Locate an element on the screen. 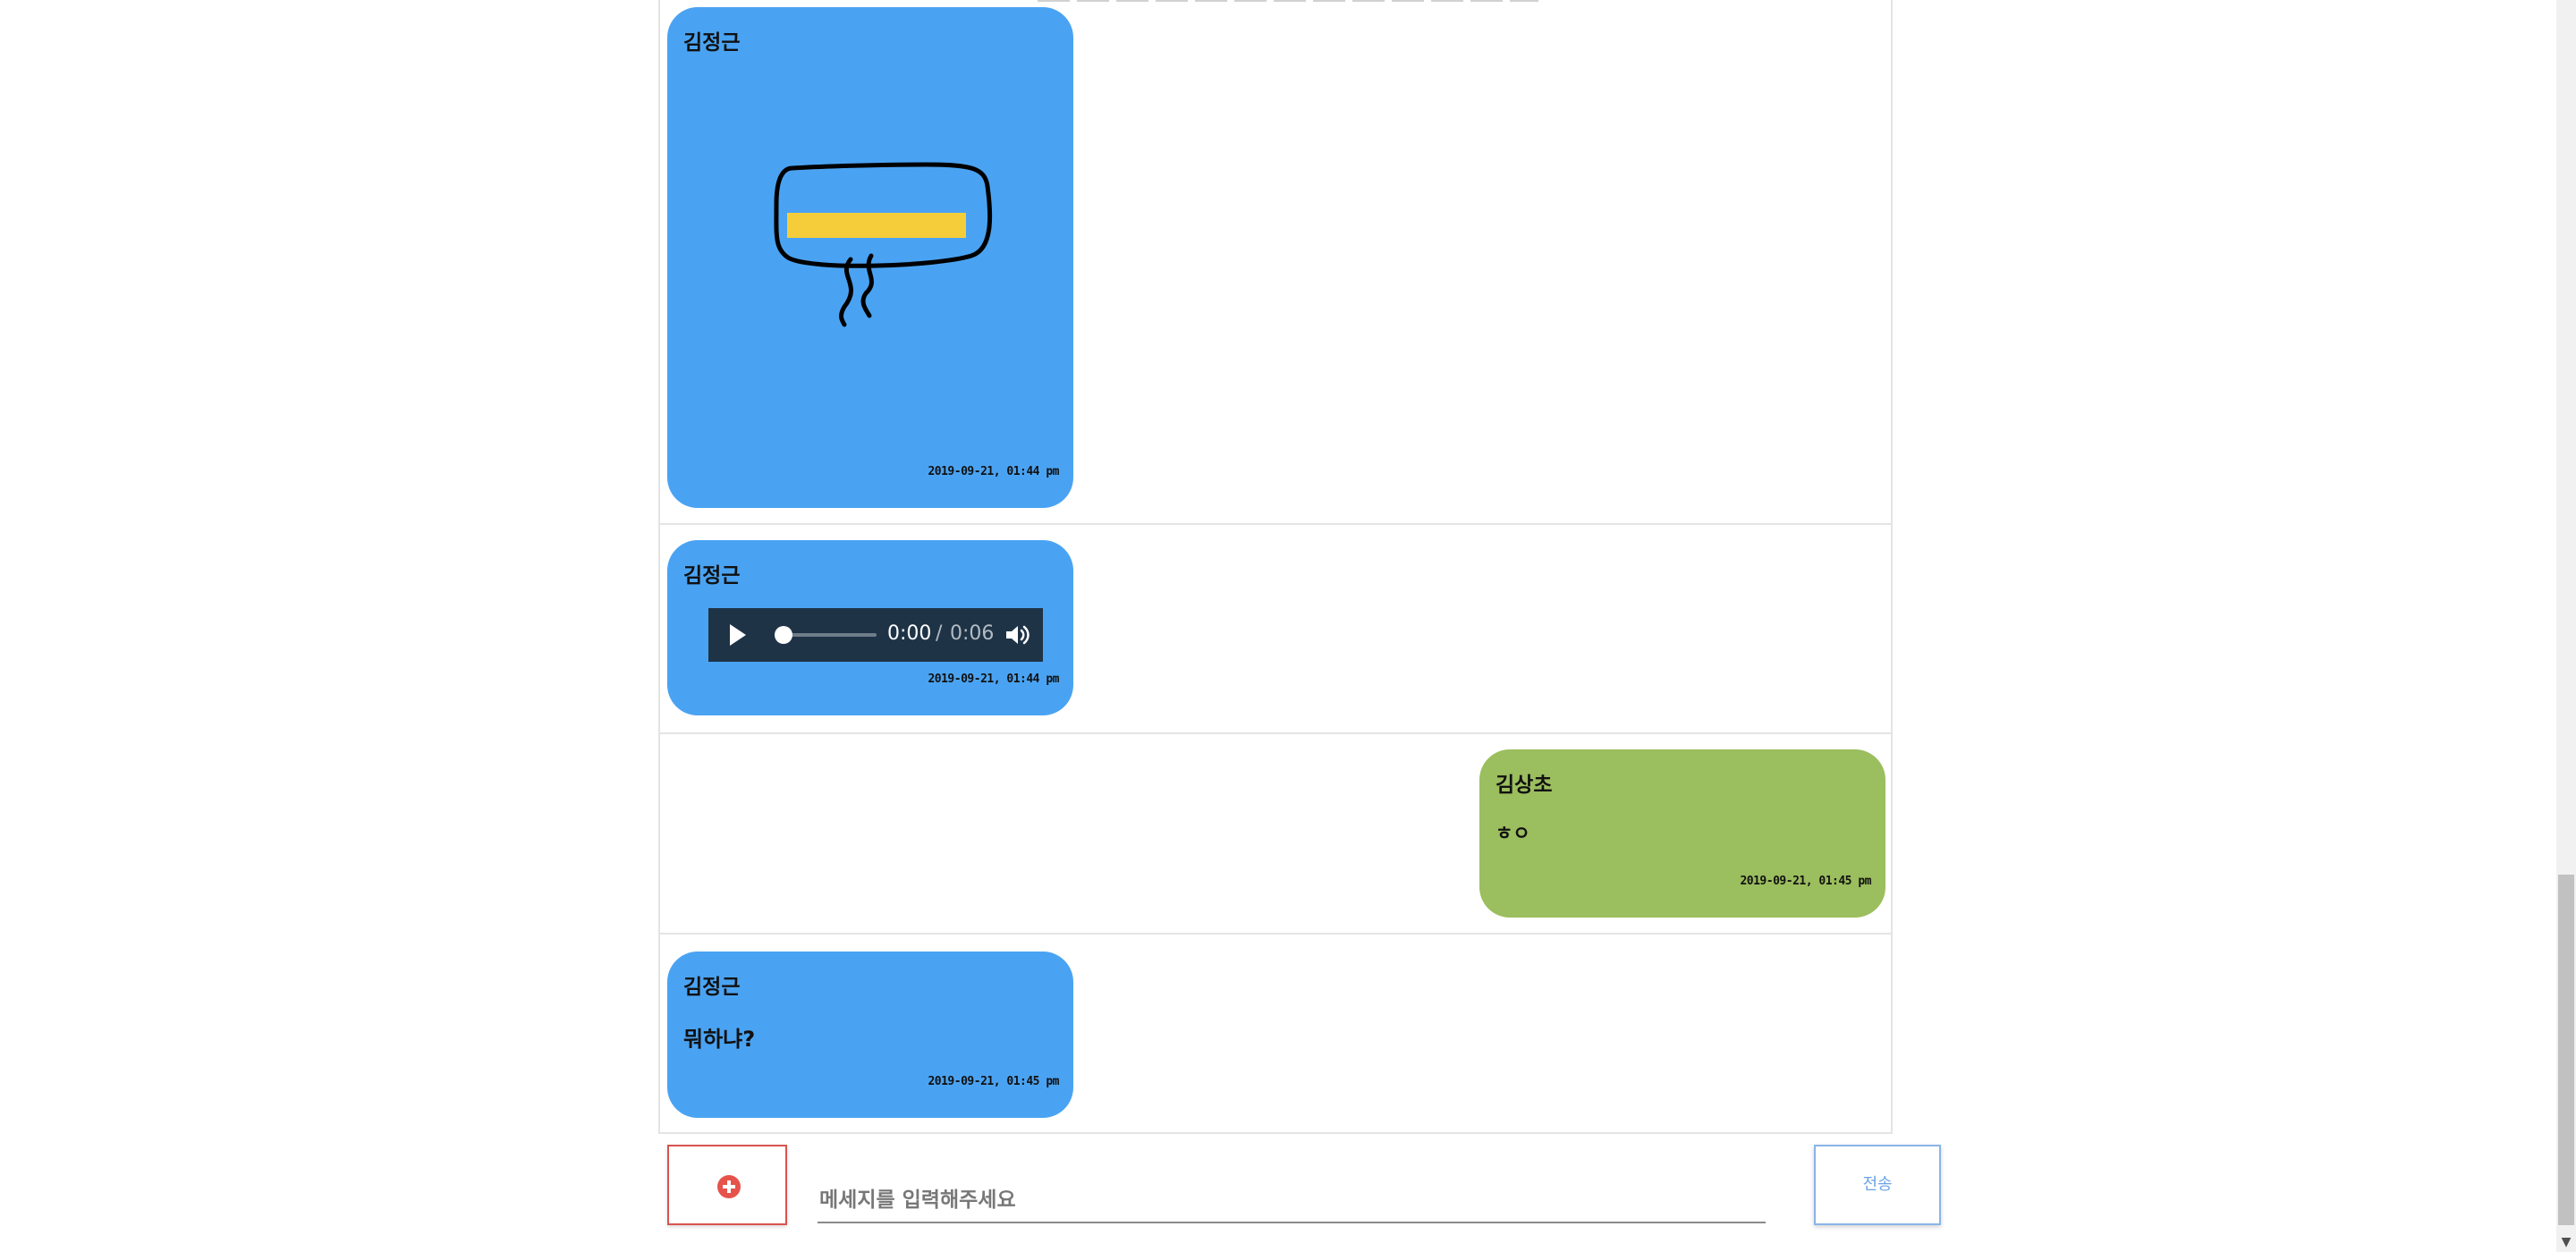 This screenshot has height=1252, width=2576. play-icon is located at coordinates (738, 635).